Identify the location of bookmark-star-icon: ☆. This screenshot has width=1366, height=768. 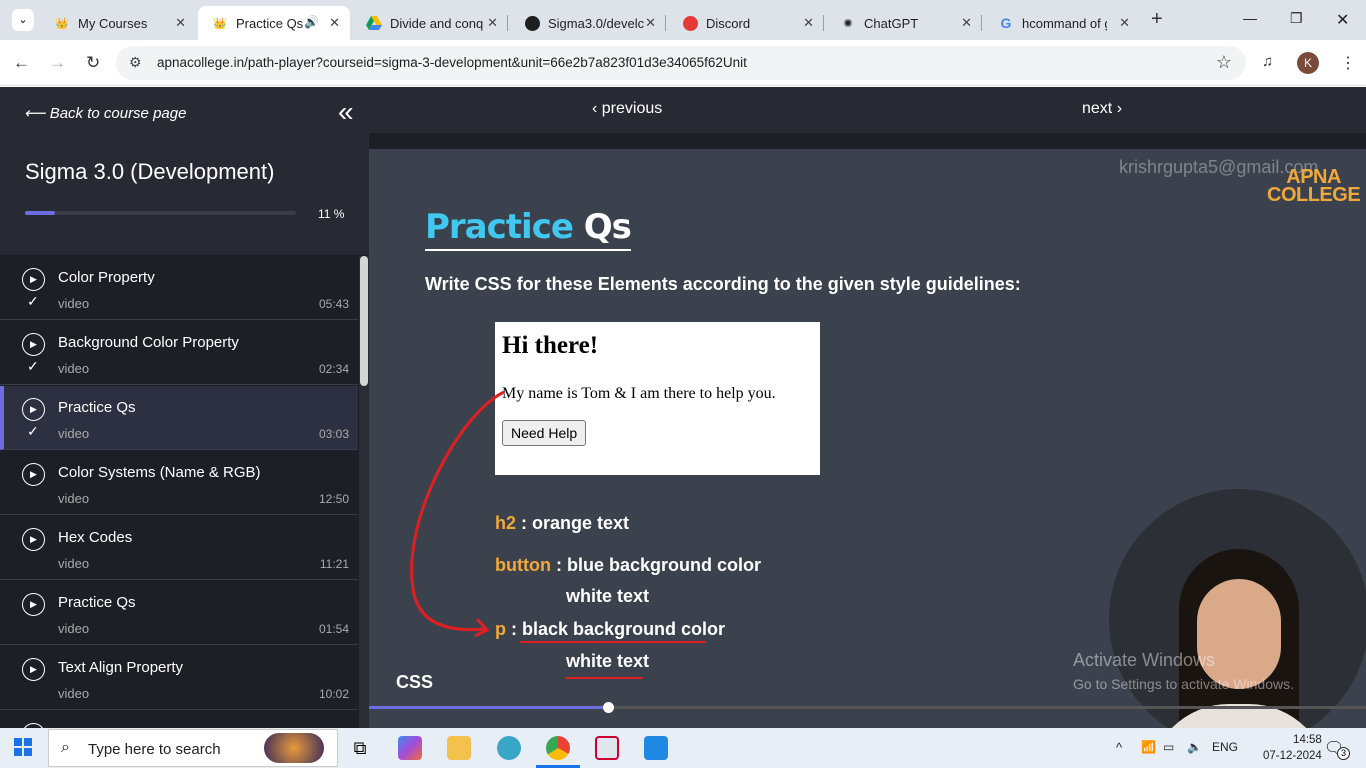
(1224, 62).